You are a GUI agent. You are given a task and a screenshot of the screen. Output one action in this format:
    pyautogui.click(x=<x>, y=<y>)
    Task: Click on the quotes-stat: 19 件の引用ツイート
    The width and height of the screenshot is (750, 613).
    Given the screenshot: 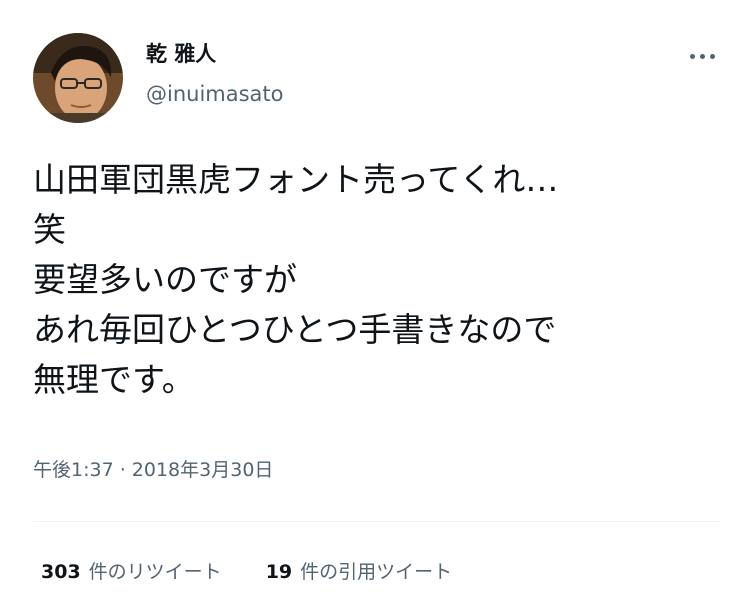 What is the action you would take?
    pyautogui.click(x=359, y=572)
    